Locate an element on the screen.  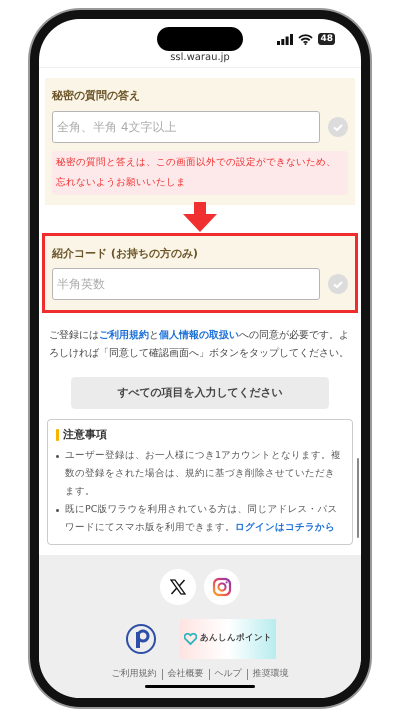
footer-link: 会社概要 is located at coordinates (185, 674).